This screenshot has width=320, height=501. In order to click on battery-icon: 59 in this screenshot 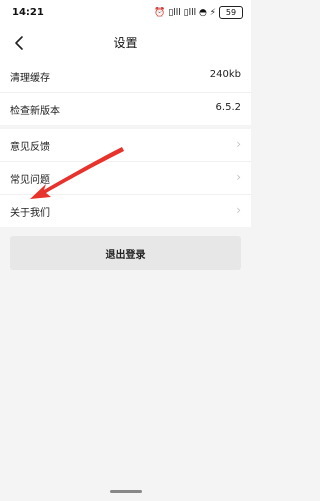, I will do `click(231, 12)`.